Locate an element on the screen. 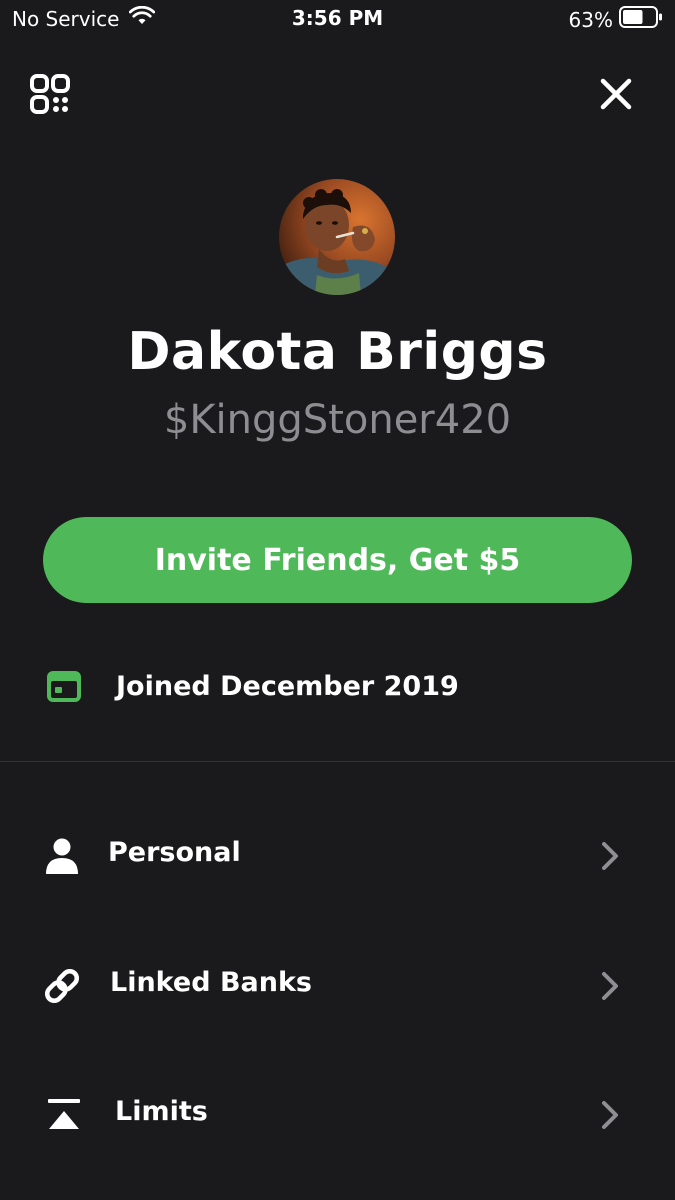 The image size is (675, 1200). avatar-photo is located at coordinates (337, 237).